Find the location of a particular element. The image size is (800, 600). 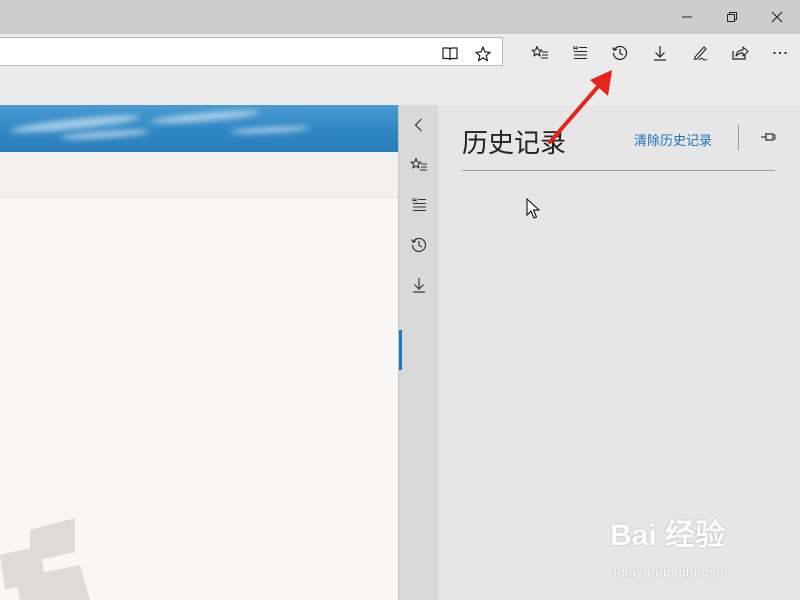

active-indicator is located at coordinates (400, 350).